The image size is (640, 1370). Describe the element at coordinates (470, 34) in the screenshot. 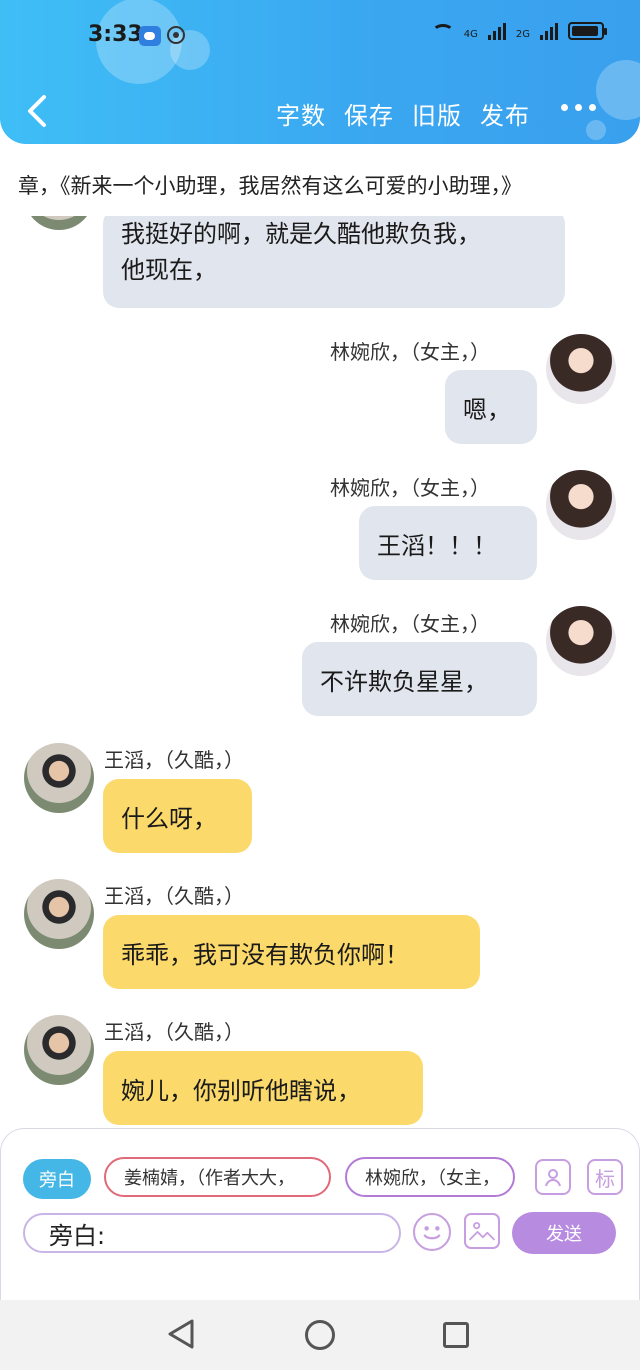

I see `network-type-1: 4G` at that location.